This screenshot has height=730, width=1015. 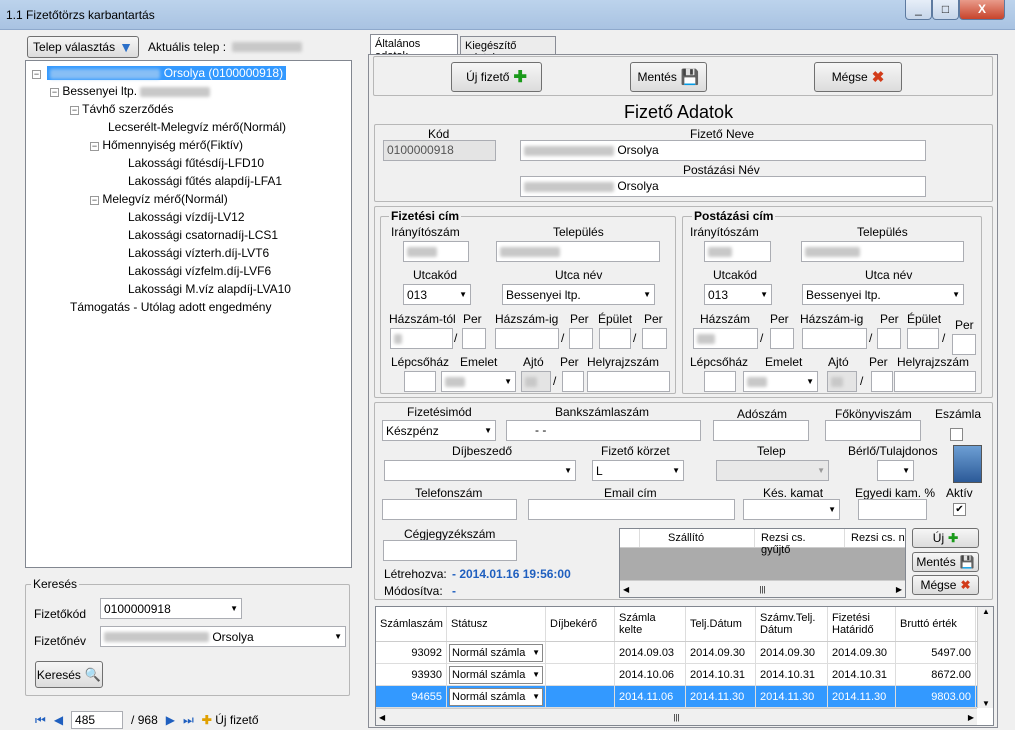 What do you see at coordinates (676, 716) in the screenshot?
I see `szamla-hscrollbar: ◀ ||| ▶` at bounding box center [676, 716].